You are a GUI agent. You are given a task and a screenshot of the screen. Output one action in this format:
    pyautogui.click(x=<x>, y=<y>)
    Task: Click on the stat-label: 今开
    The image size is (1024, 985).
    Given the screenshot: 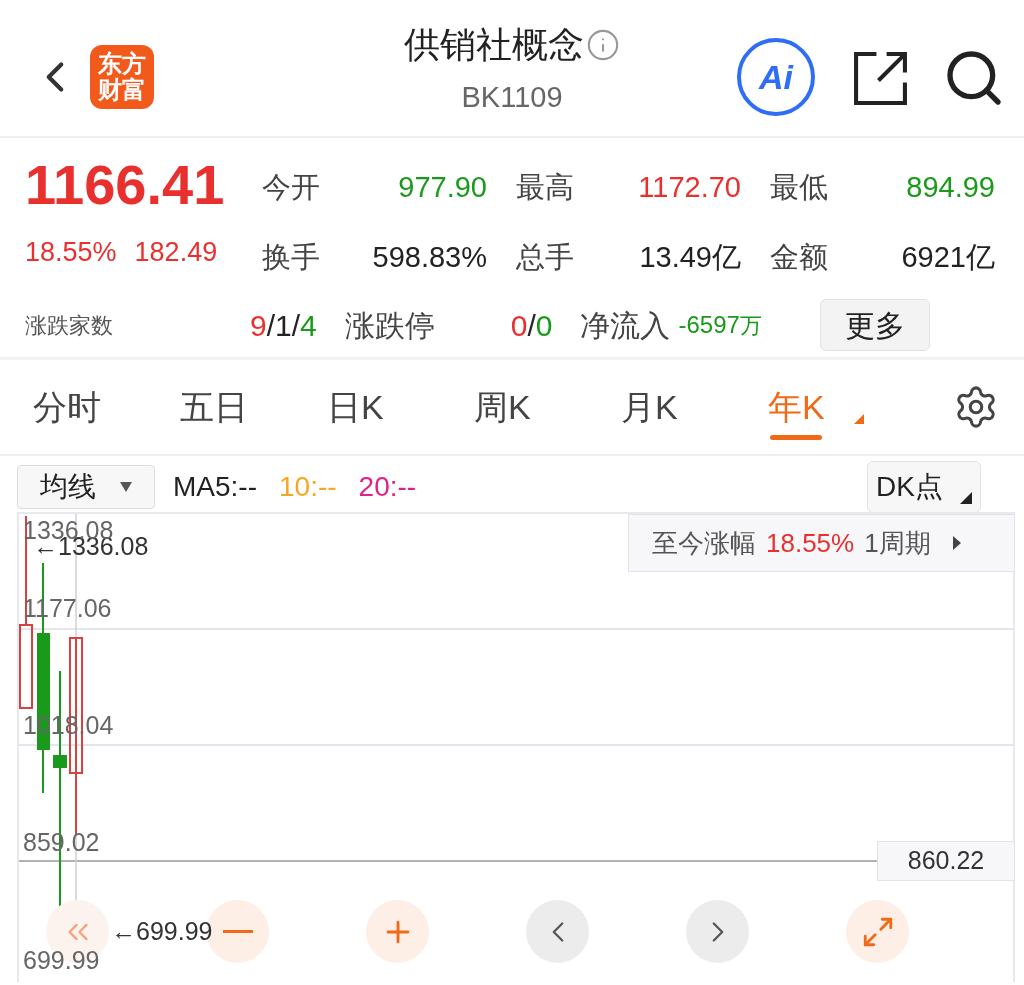 What is the action you would take?
    pyautogui.click(x=291, y=187)
    